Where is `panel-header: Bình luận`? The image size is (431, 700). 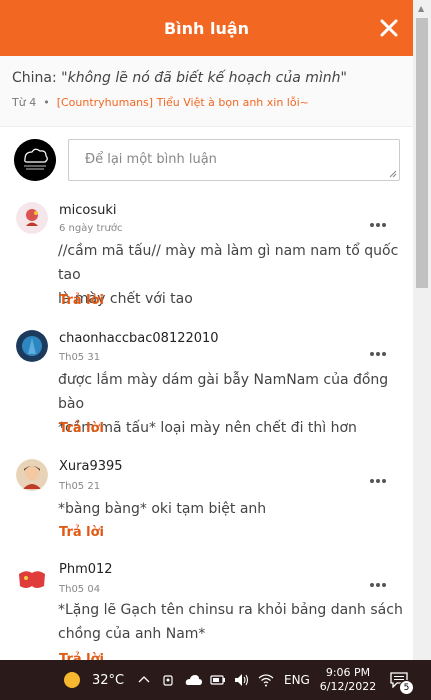 panel-header: Bình luận is located at coordinates (206, 28).